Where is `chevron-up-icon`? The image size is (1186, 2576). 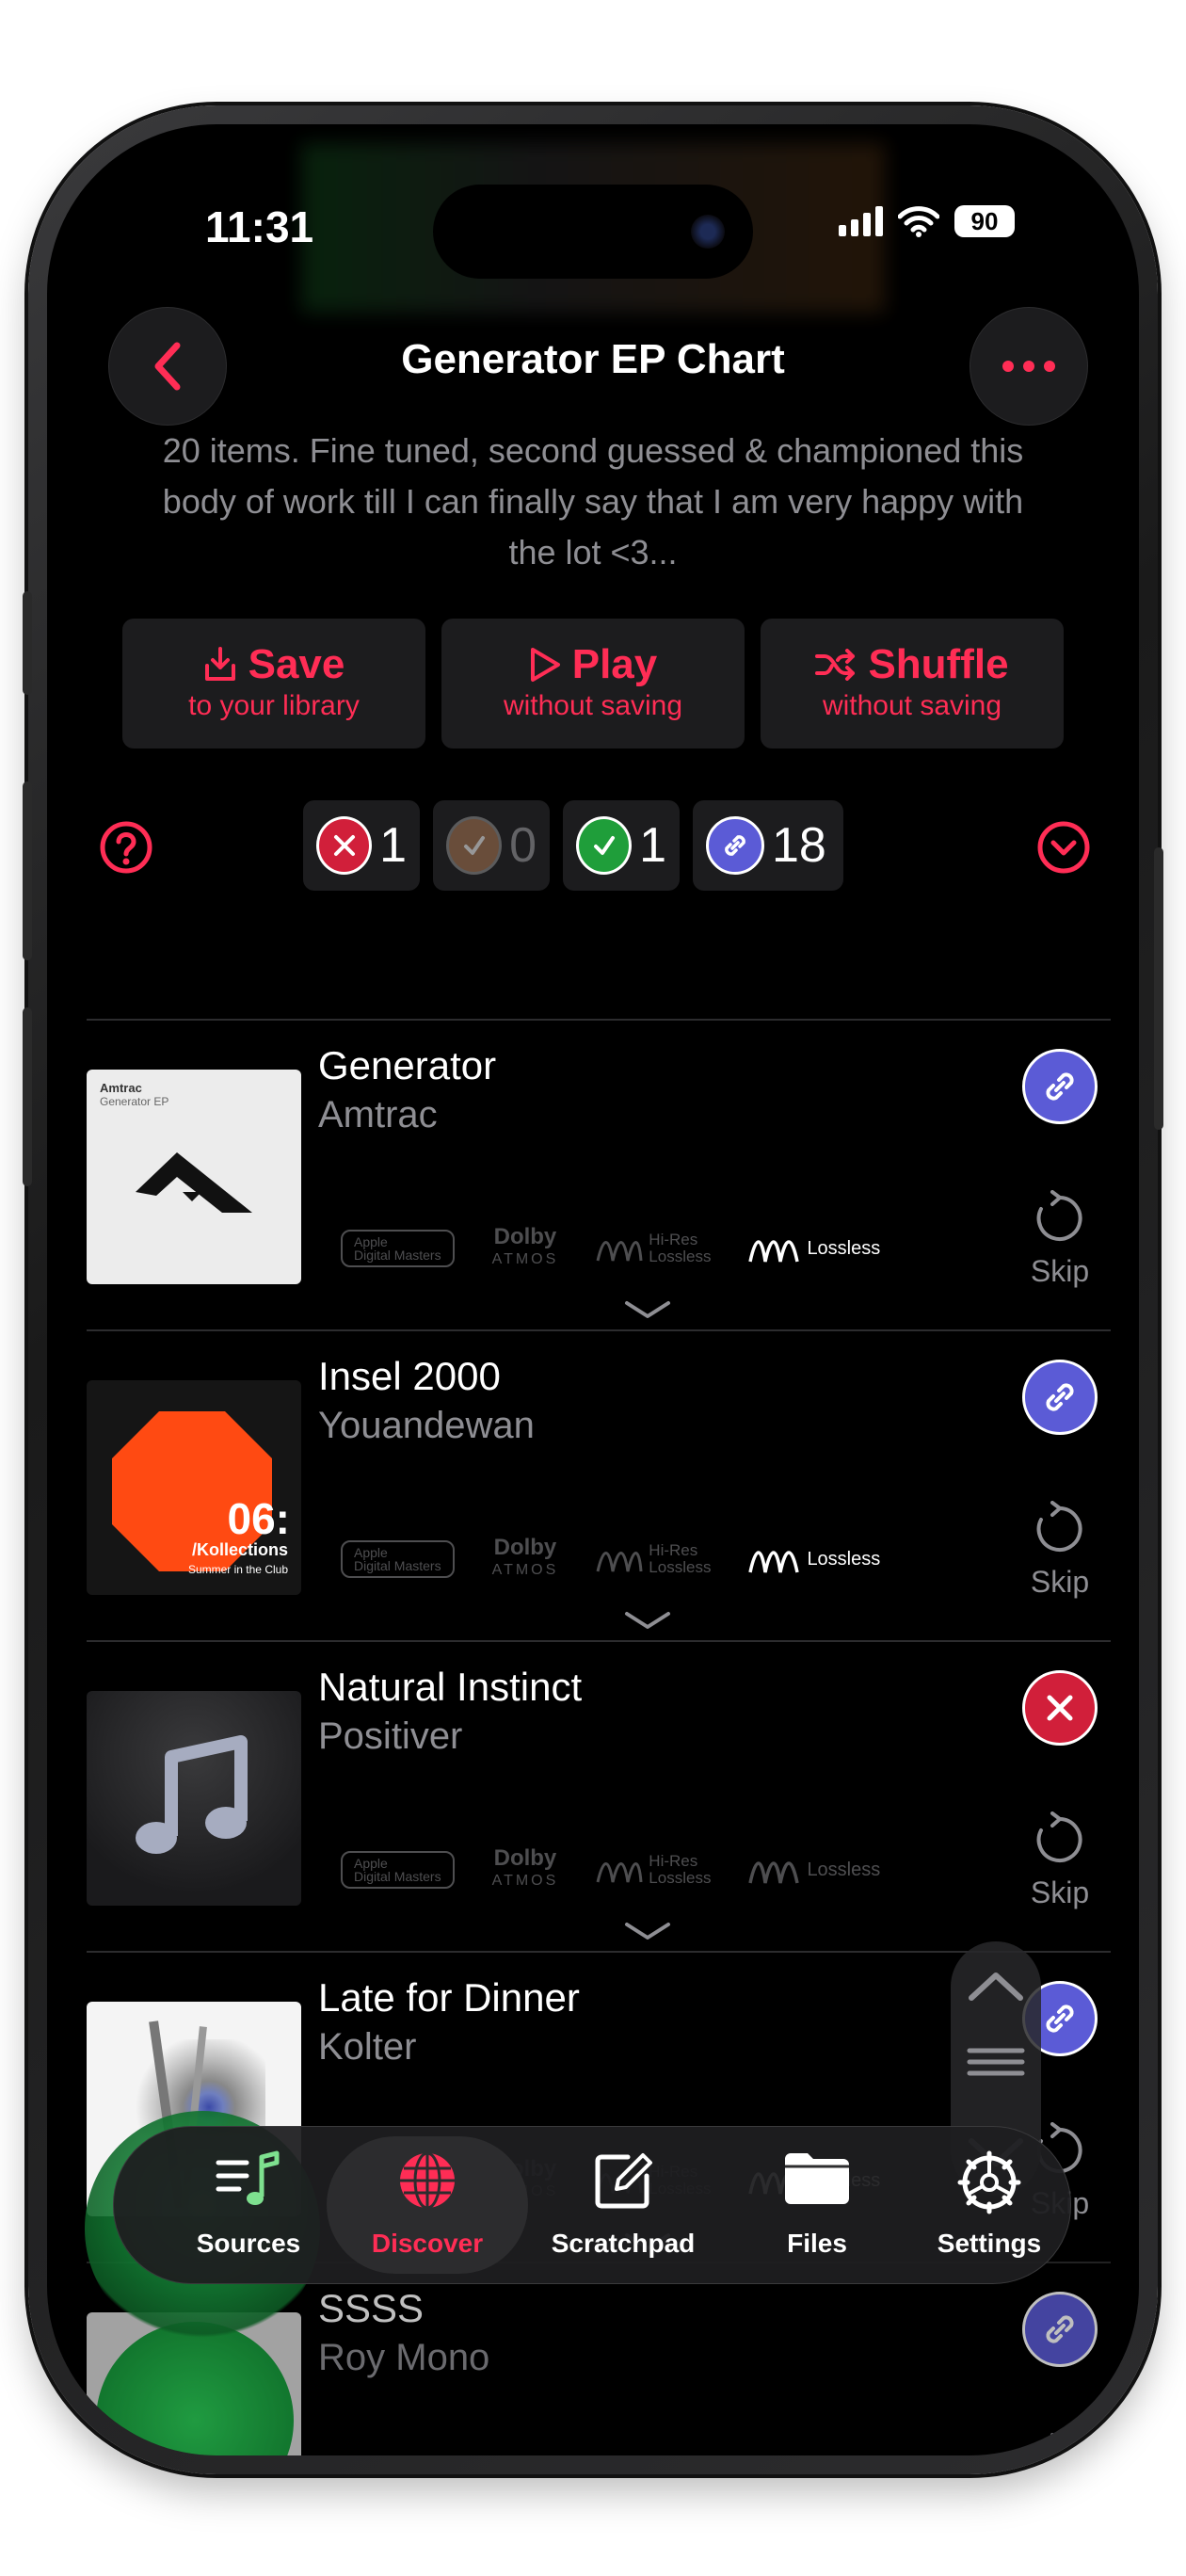 chevron-up-icon is located at coordinates (996, 1987).